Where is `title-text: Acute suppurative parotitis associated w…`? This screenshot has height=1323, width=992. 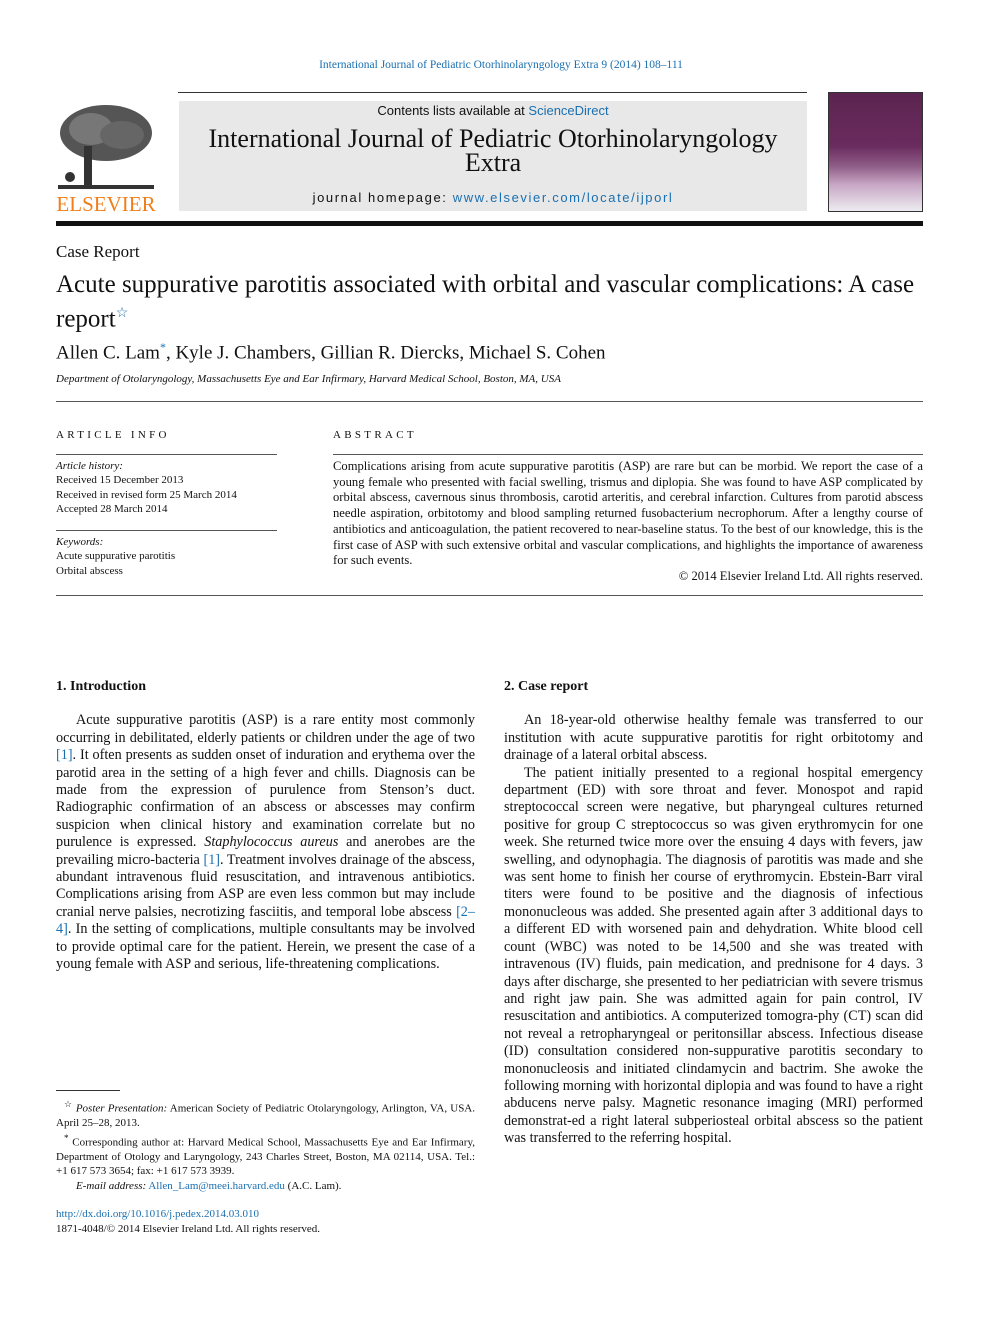
title-text: Acute suppurative parotitis associated w… is located at coordinates (485, 302).